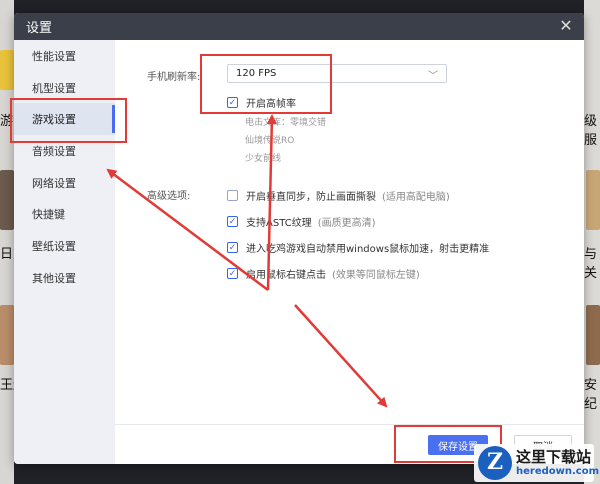 Image resolution: width=600 pixels, height=484 pixels. Describe the element at coordinates (64, 151) in the screenshot. I see `sidebar-item-audio: 音频设置` at that location.